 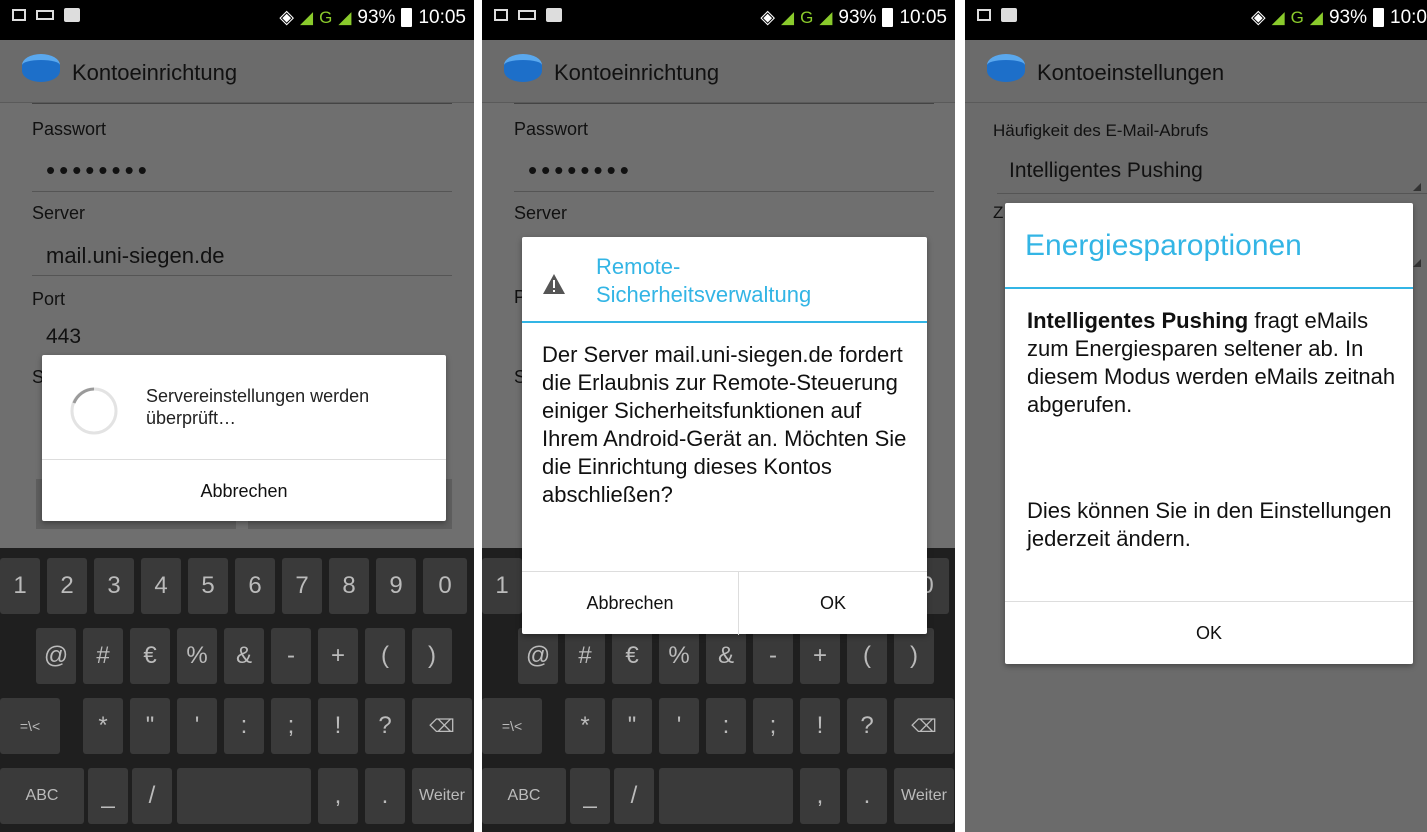 I want to click on key: 7, so click(x=302, y=586).